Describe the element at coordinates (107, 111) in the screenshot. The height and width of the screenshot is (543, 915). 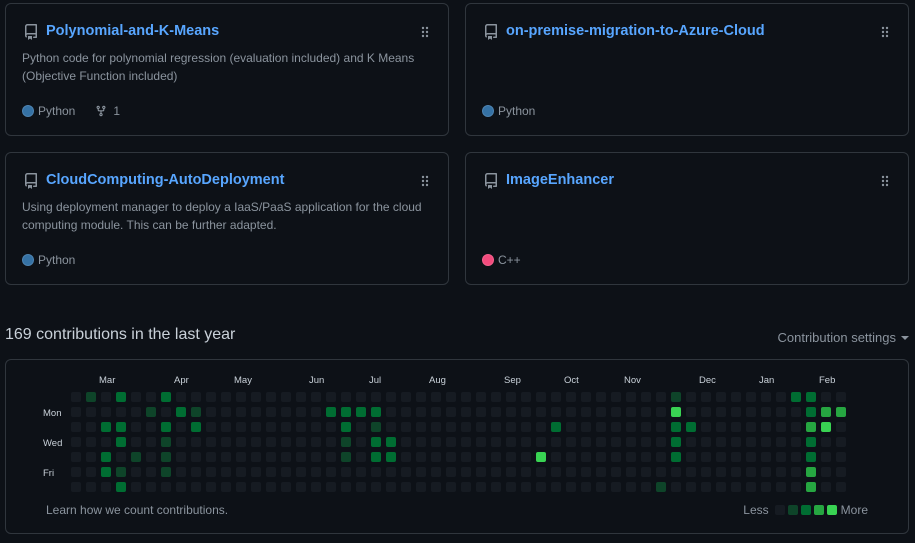
I see `forks-link: 1` at that location.